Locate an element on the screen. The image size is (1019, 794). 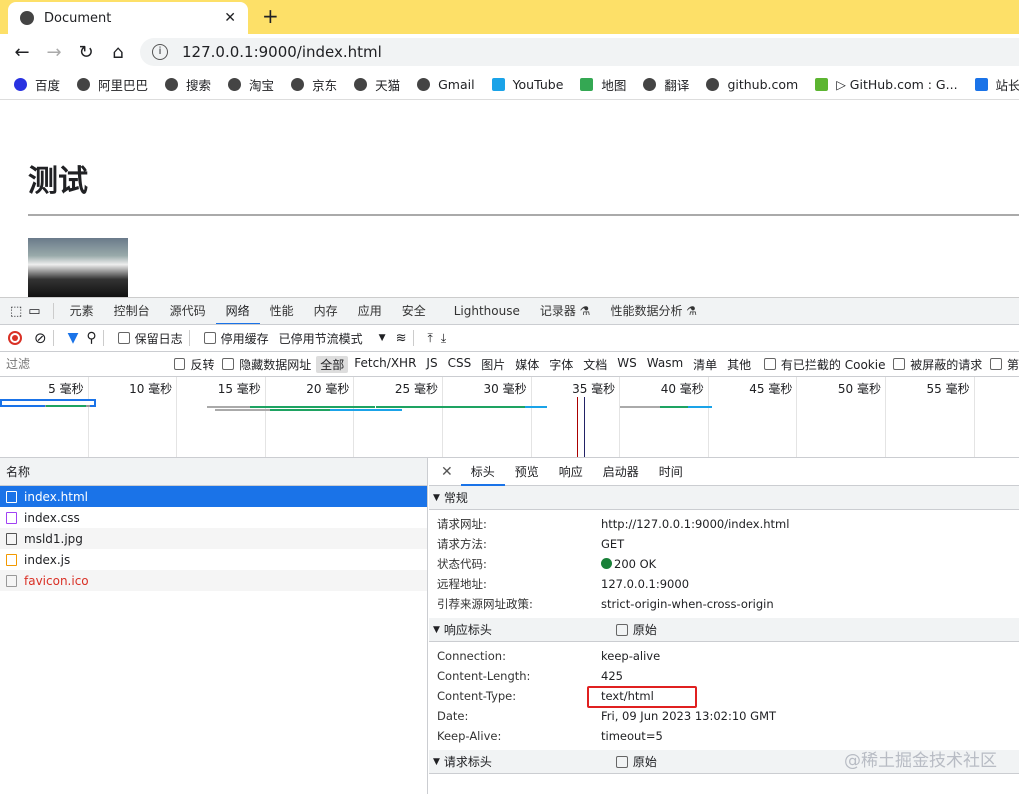
filter-type-4: 图片 is located at coordinates (493, 364).